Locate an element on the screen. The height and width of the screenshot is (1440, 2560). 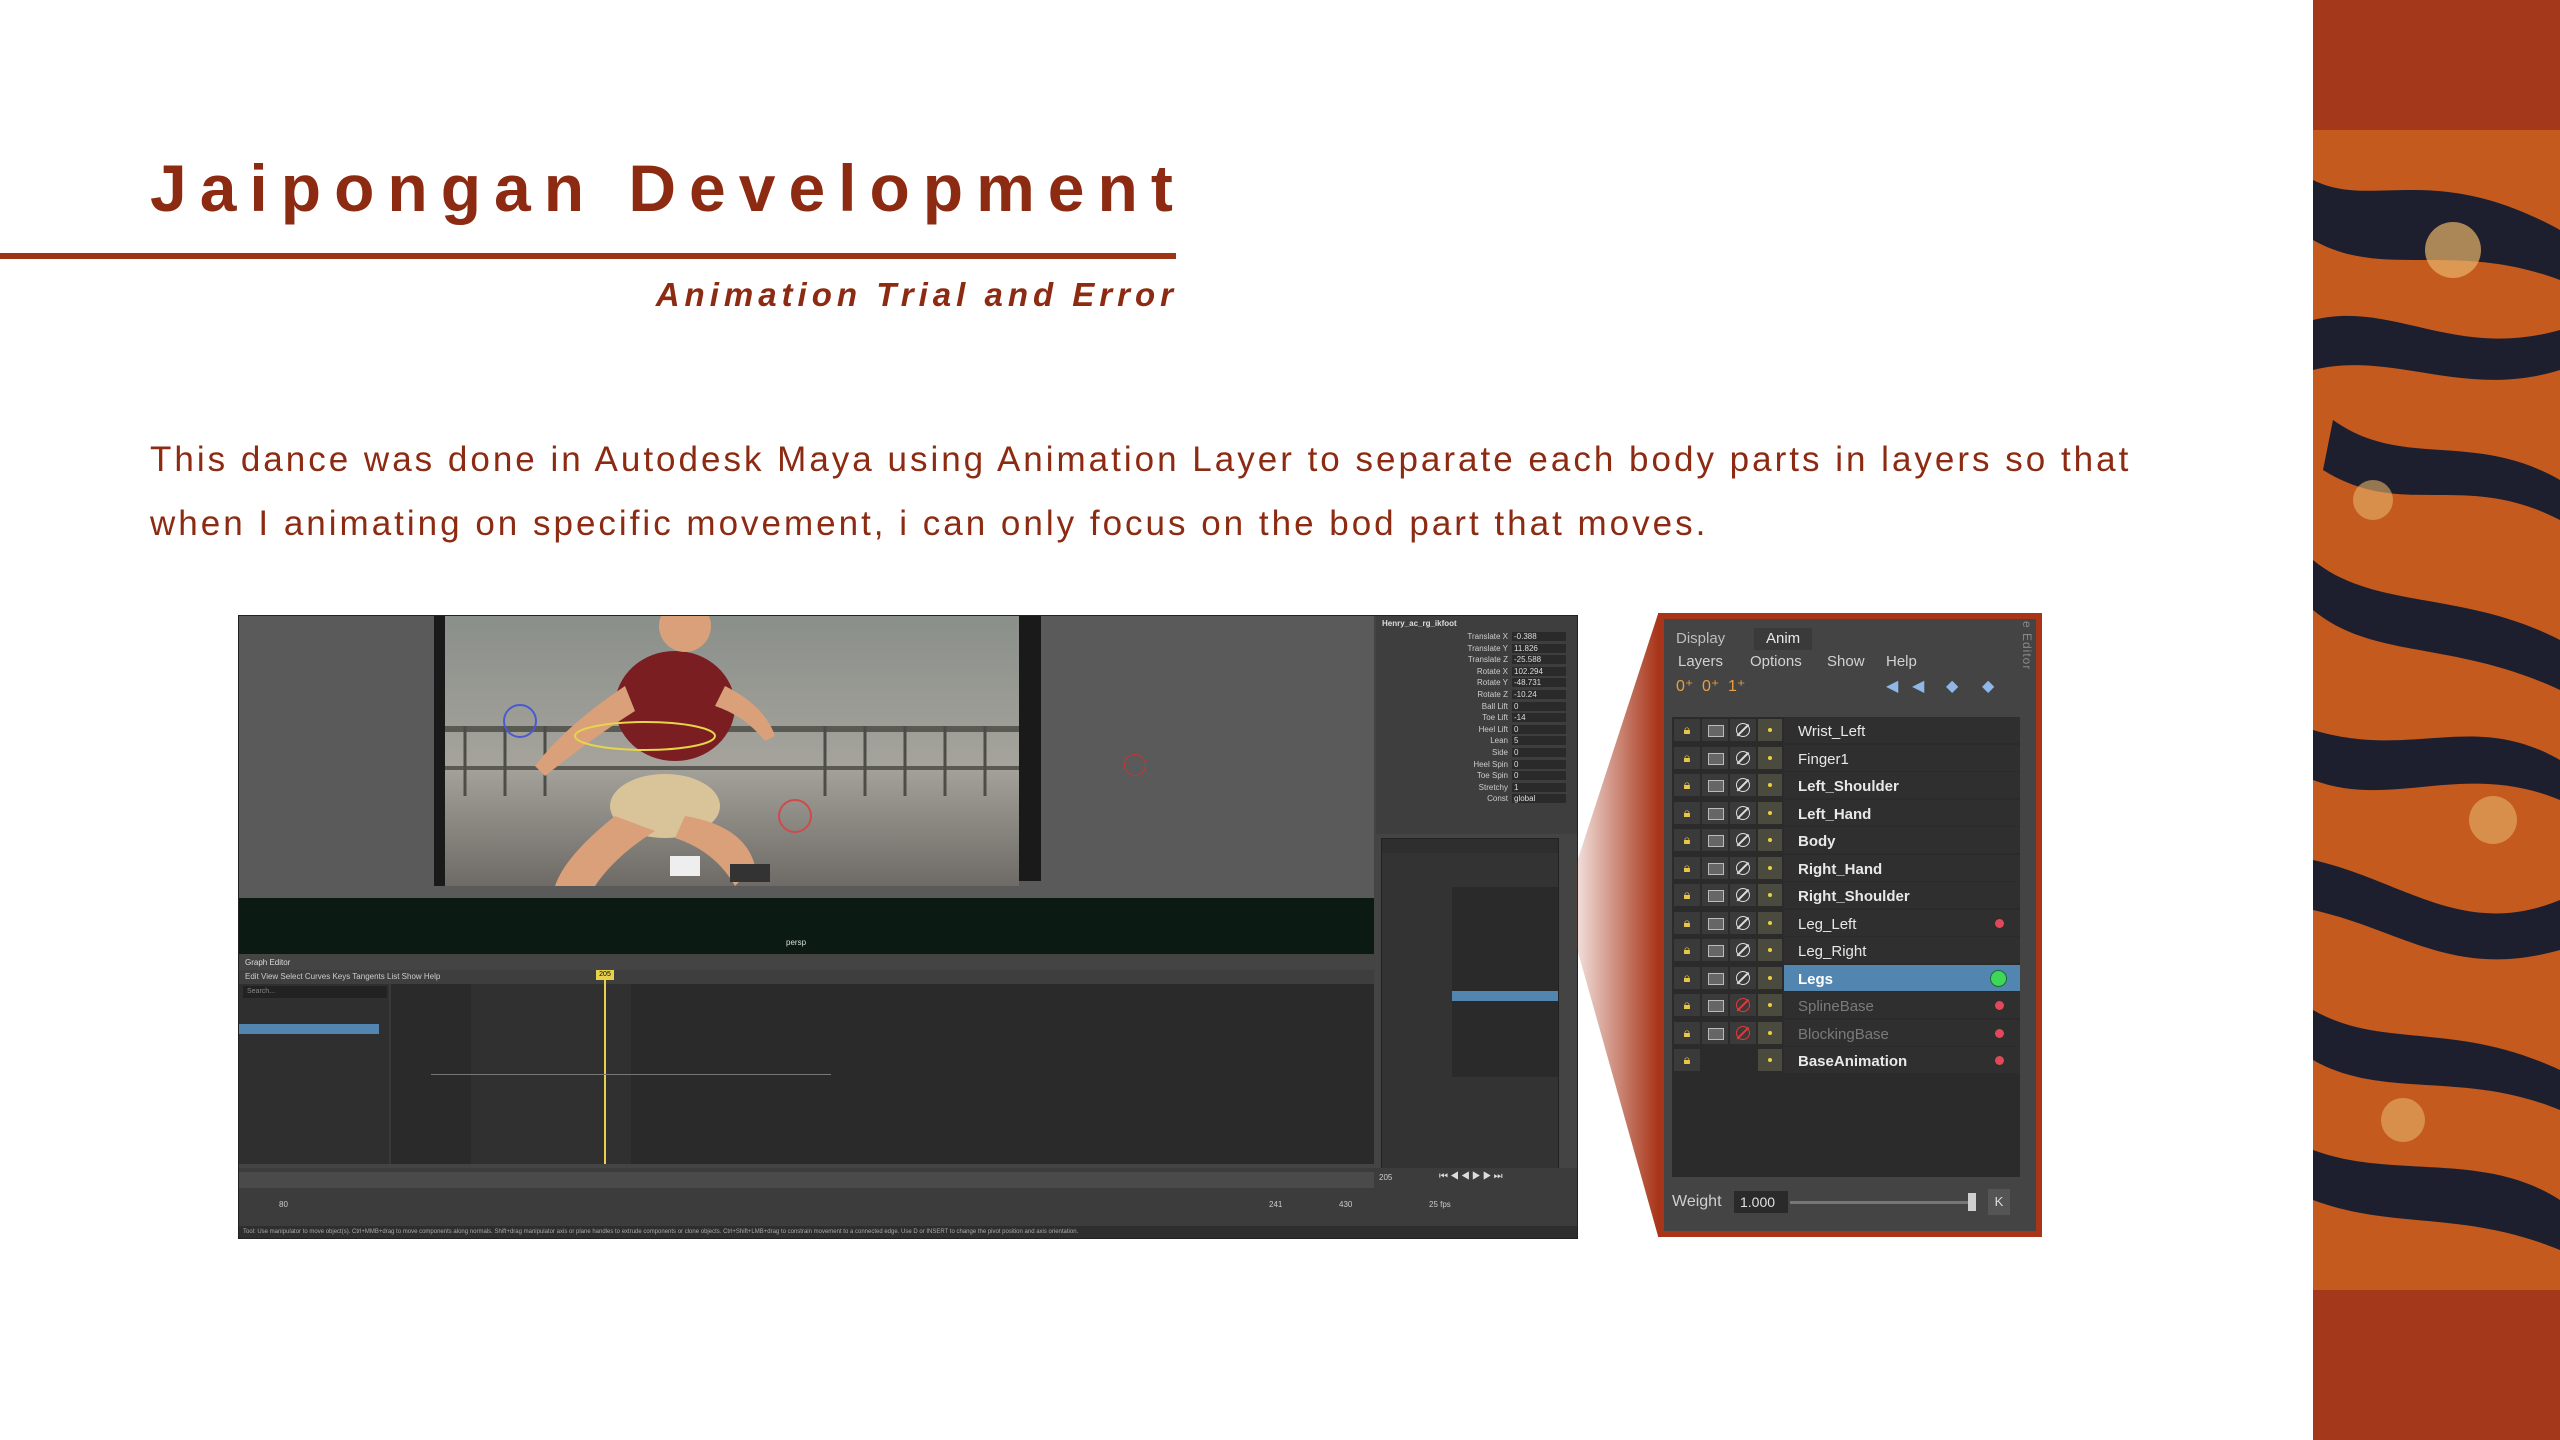
layer-row: 🔒︎ Legs is located at coordinates (1846, 977).